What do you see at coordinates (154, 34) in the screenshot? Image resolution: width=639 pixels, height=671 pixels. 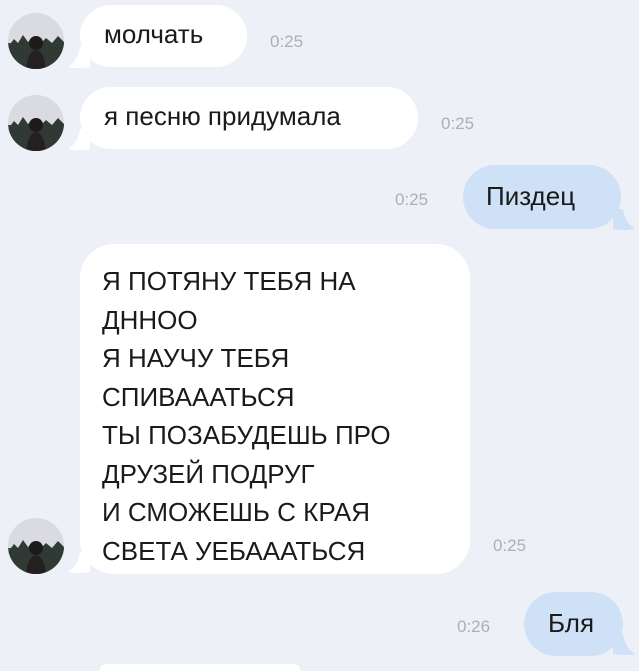 I see `message-text: молчать` at bounding box center [154, 34].